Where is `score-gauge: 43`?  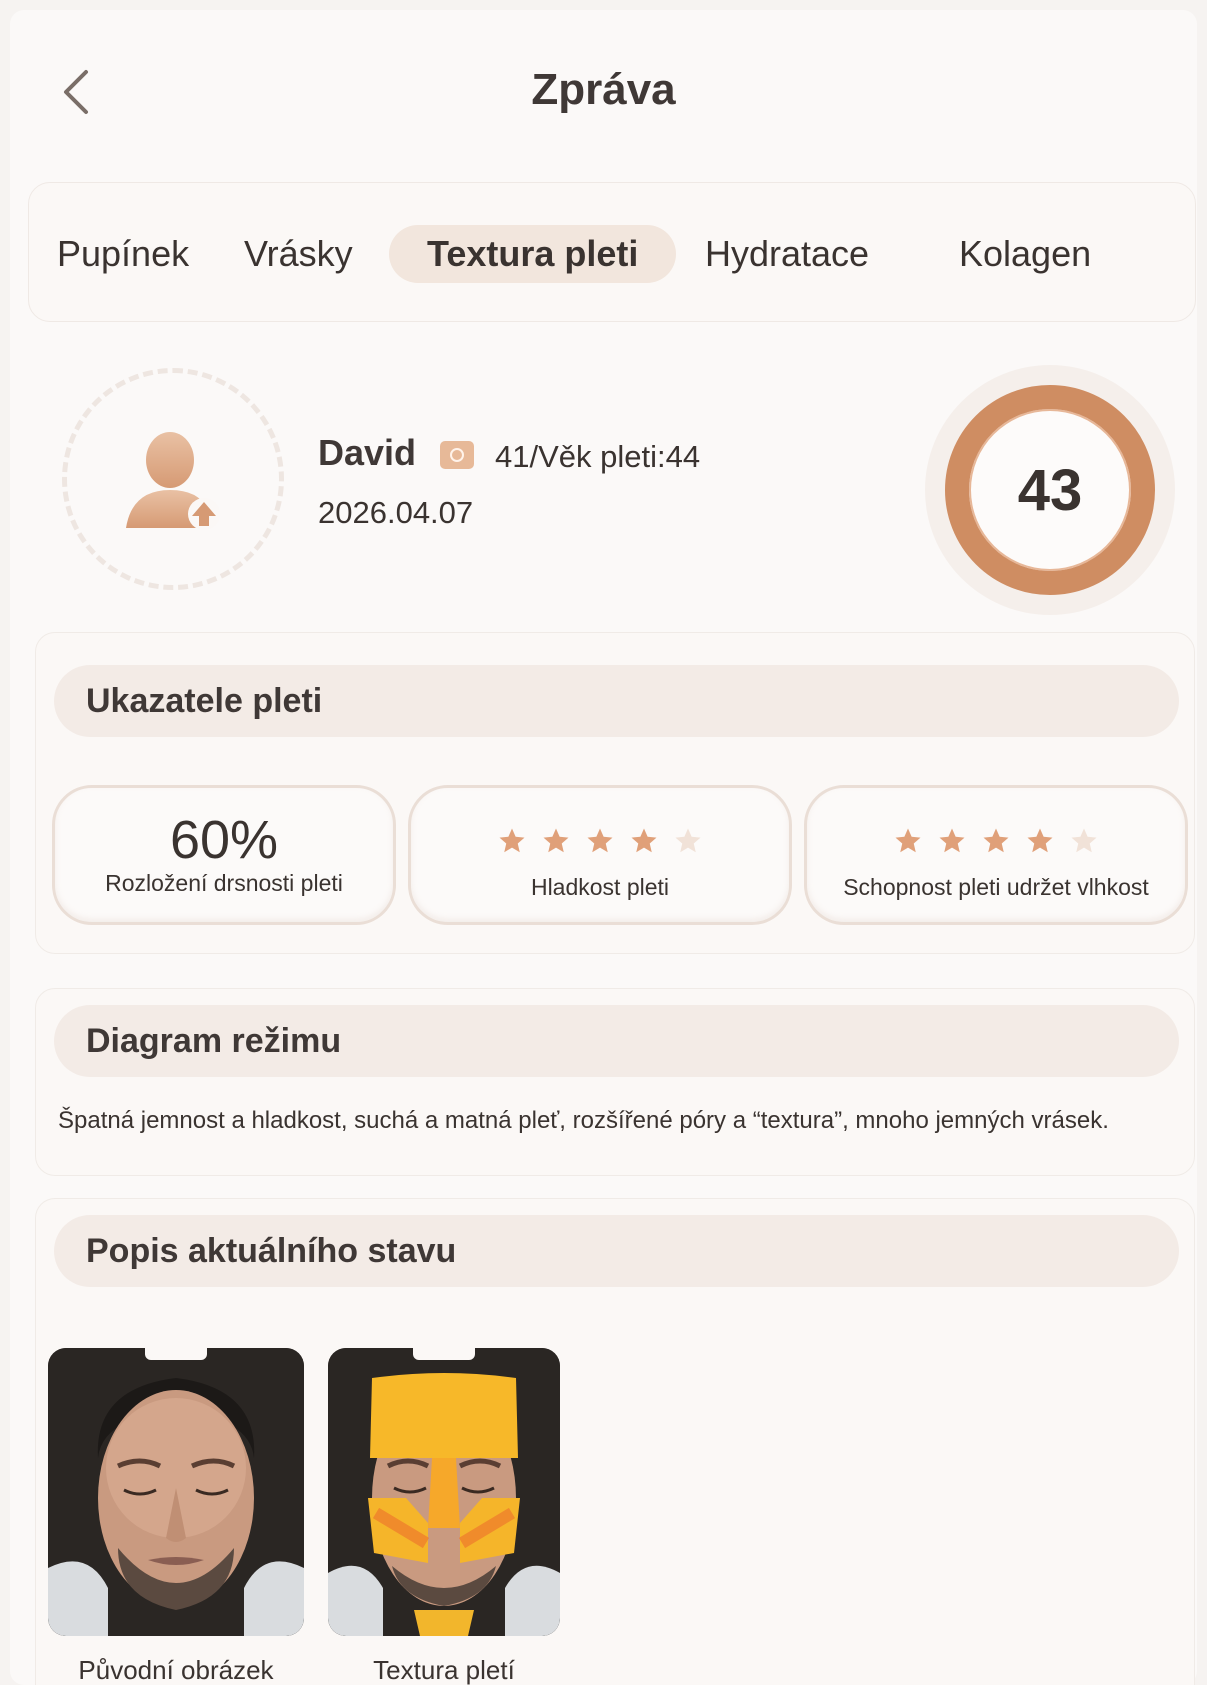 score-gauge: 43 is located at coordinates (1050, 490).